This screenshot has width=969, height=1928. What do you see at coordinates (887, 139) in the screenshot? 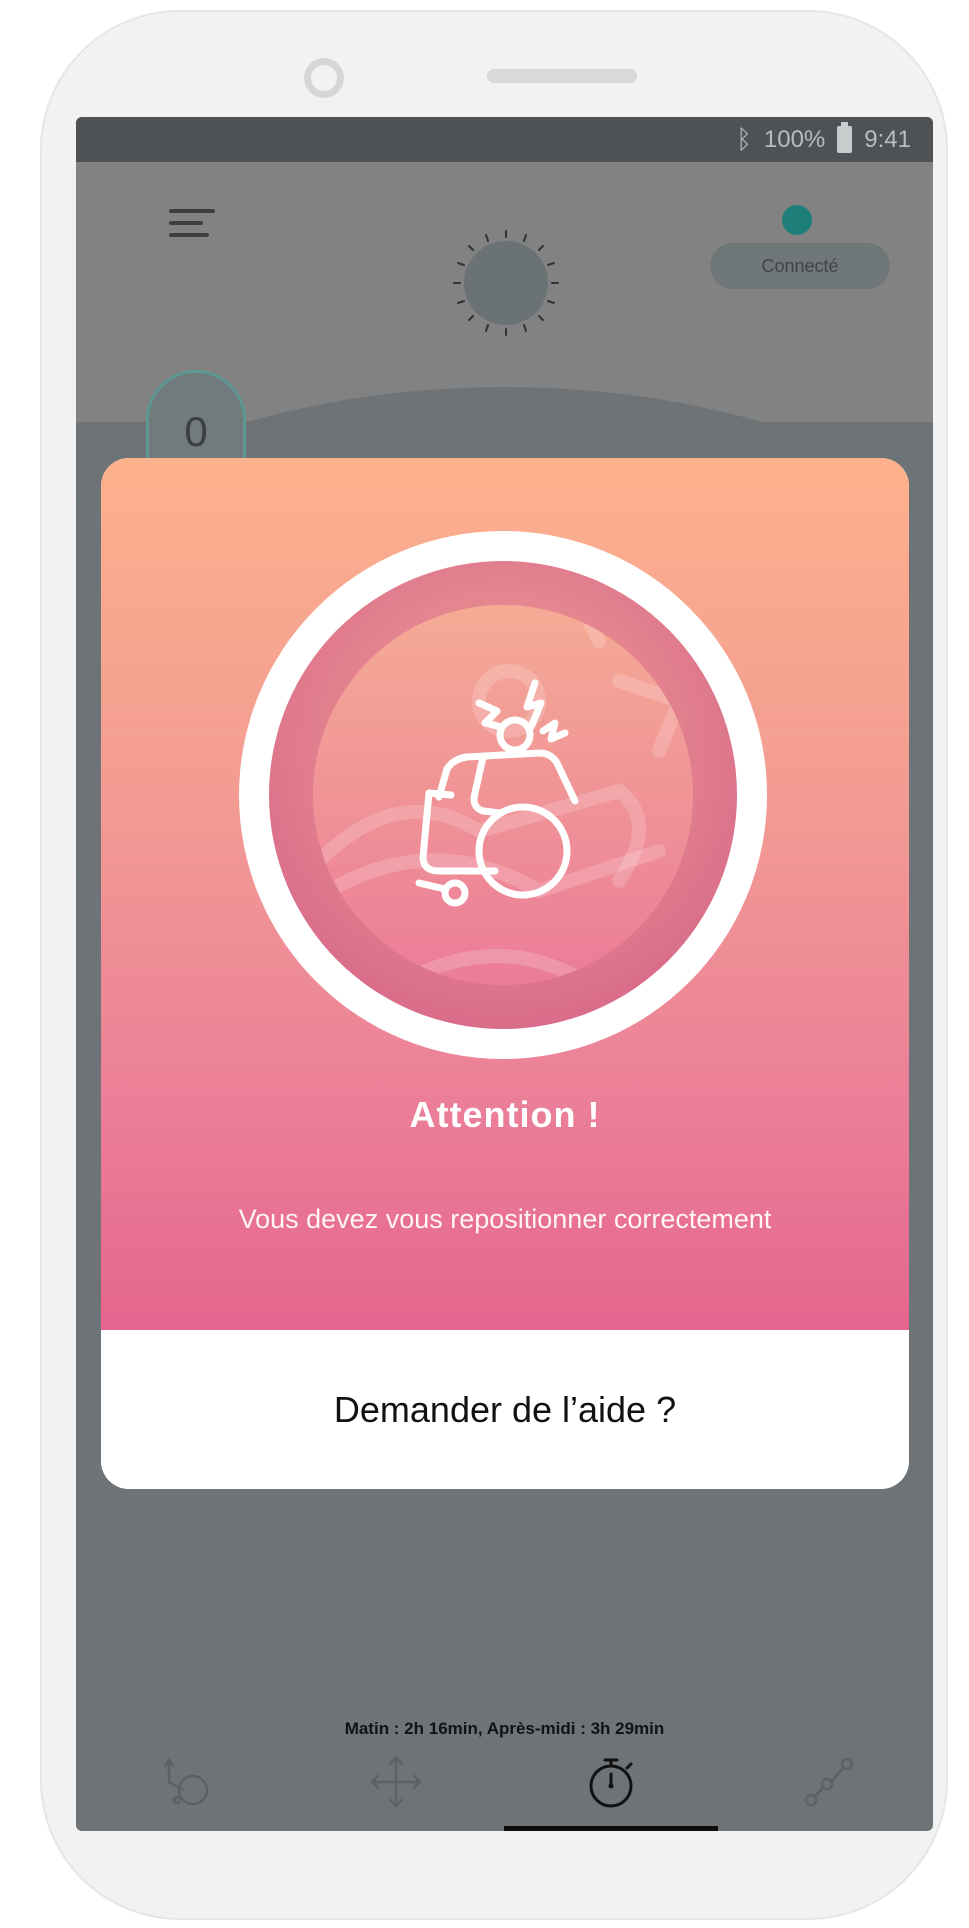
I see `clock: 9:41` at bounding box center [887, 139].